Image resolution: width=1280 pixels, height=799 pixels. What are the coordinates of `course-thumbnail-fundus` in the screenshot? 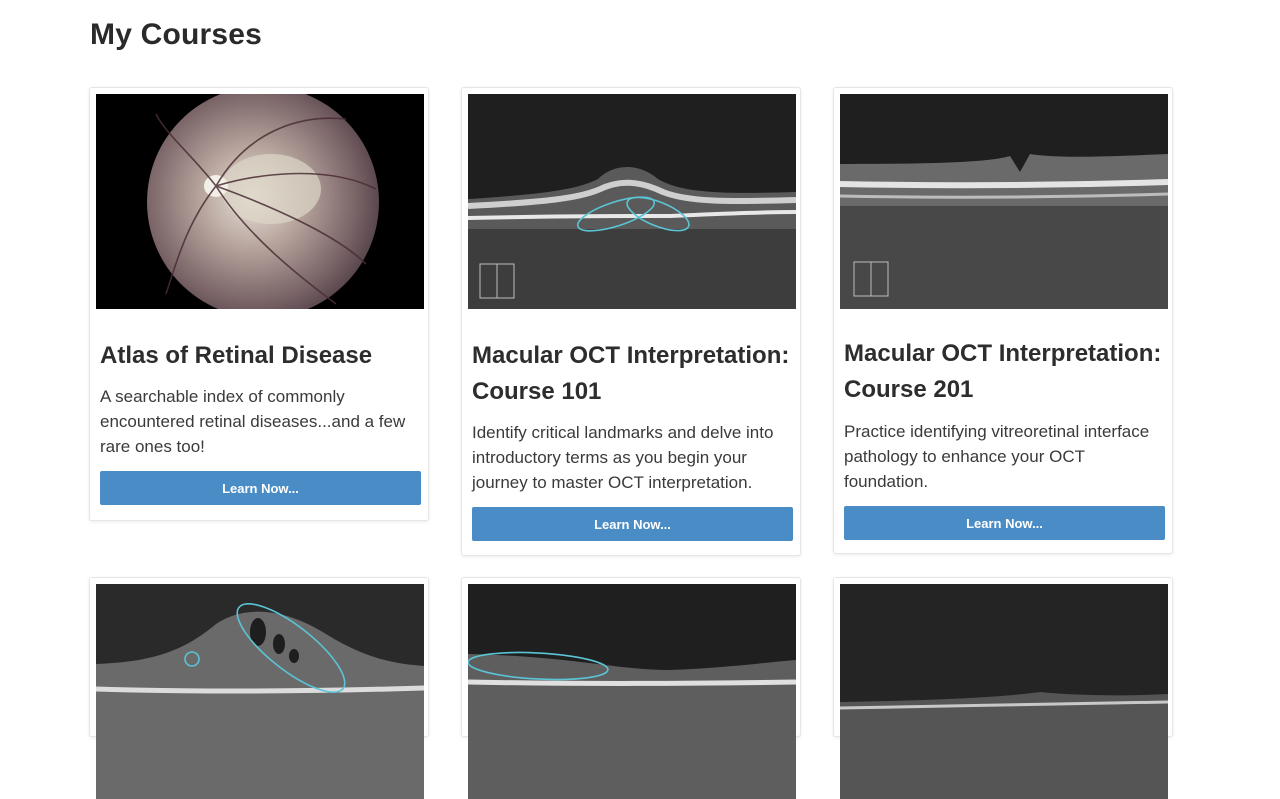 It's located at (260, 201).